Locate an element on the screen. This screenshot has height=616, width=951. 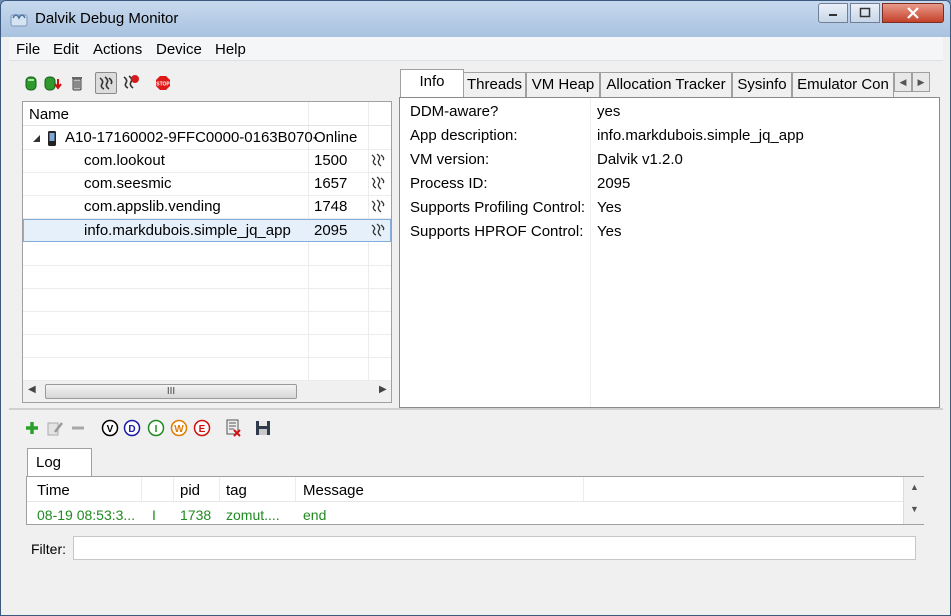
update-threads-button is located at coordinates (106, 83).